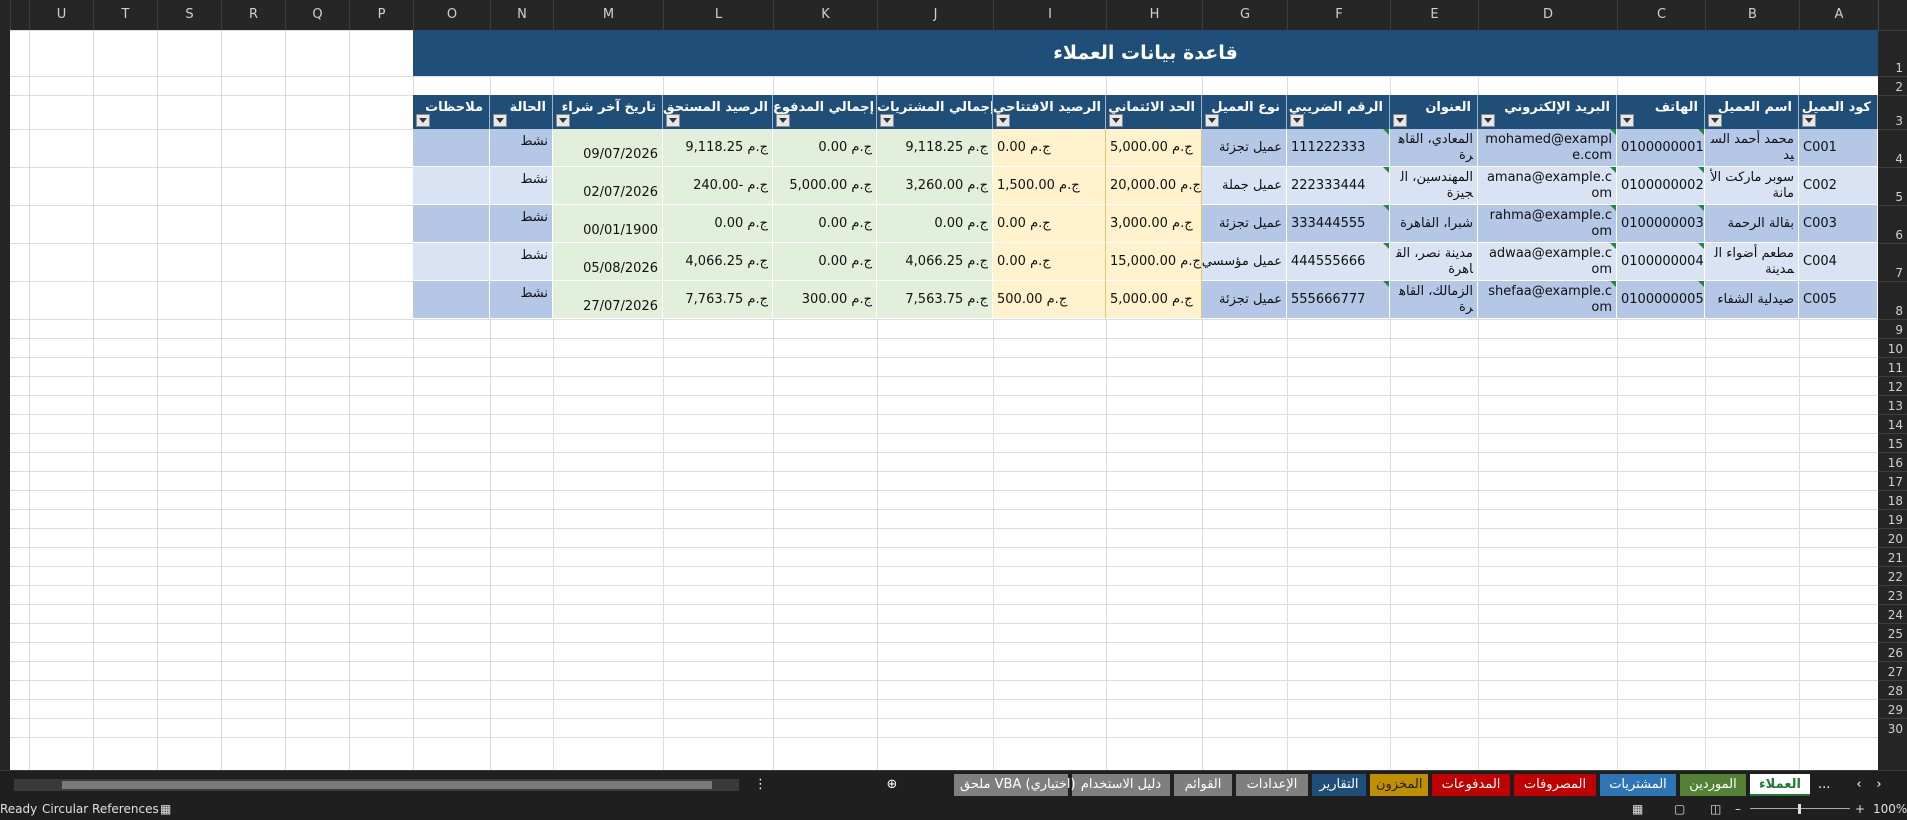 The width and height of the screenshot is (1907, 820). What do you see at coordinates (825, 186) in the screenshot?
I see `cell-k5: ج.م 5,000.00` at bounding box center [825, 186].